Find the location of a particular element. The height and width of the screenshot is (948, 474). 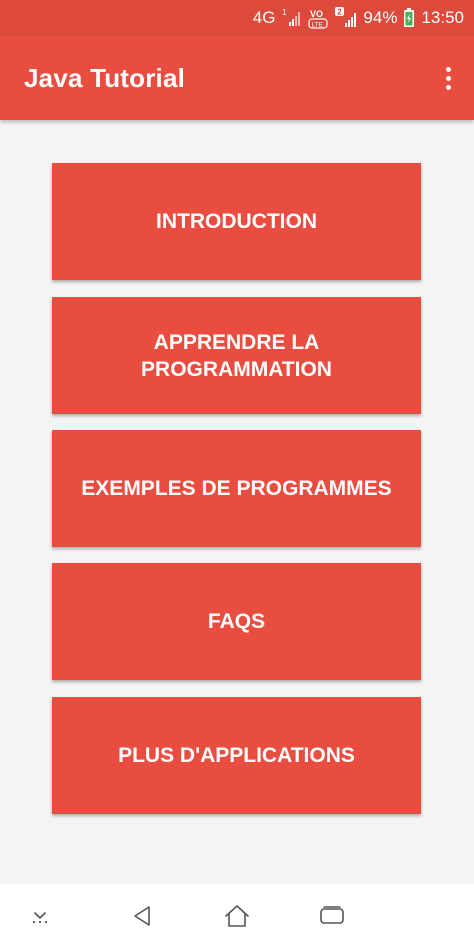

svg-text: LTE is located at coordinates (318, 25).